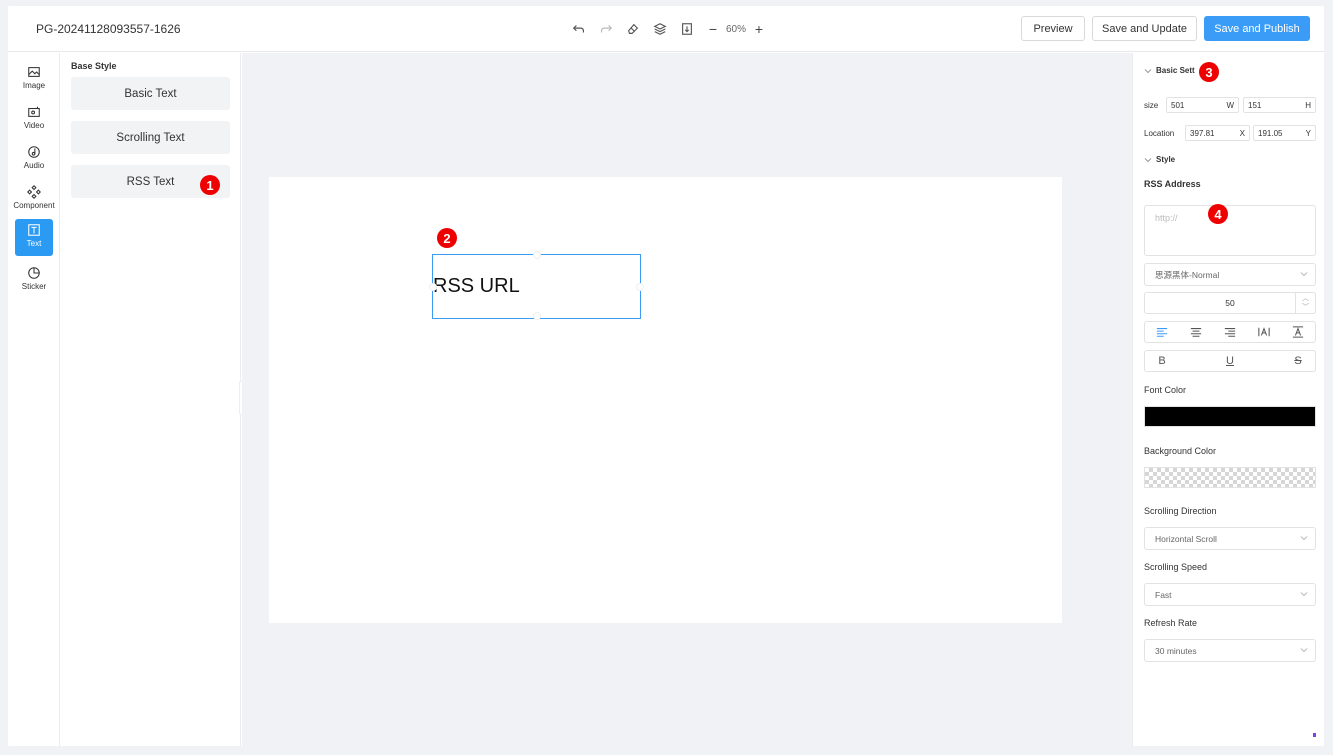 This screenshot has width=1333, height=755. What do you see at coordinates (1196, 332) in the screenshot?
I see `align-center-icon` at bounding box center [1196, 332].